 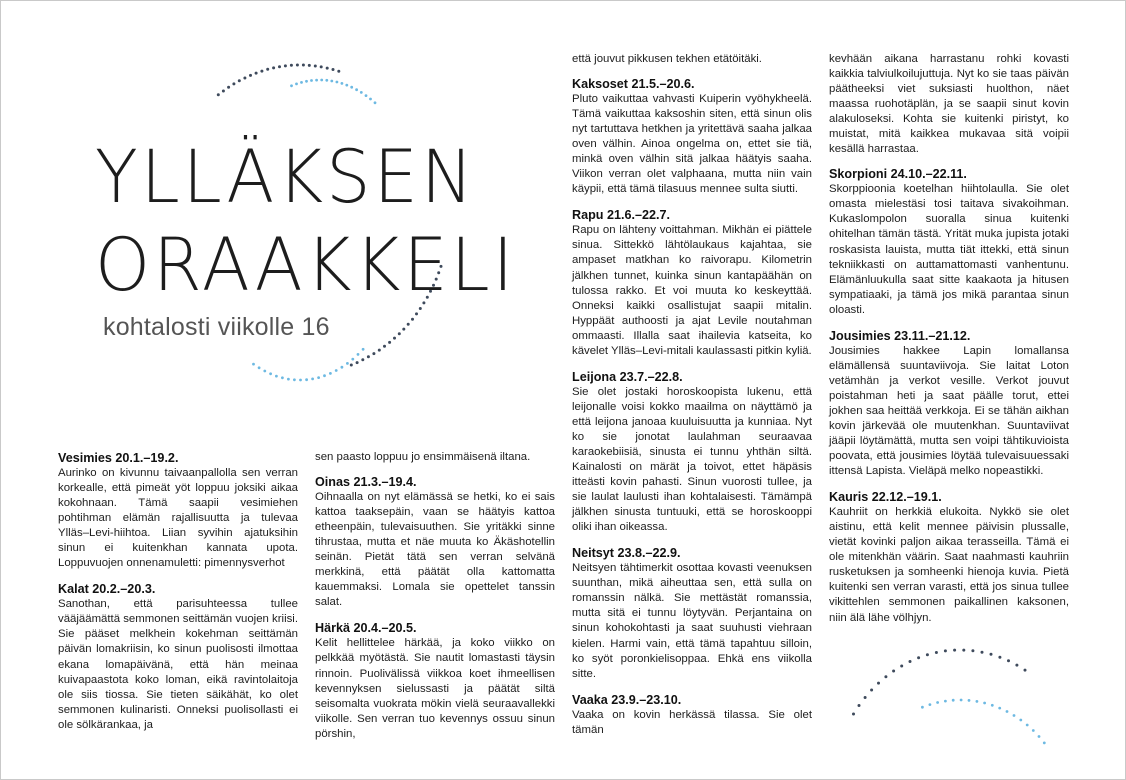 What do you see at coordinates (885, 497) in the screenshot?
I see `sign-heading: Kauris 22.12.–19.1.` at bounding box center [885, 497].